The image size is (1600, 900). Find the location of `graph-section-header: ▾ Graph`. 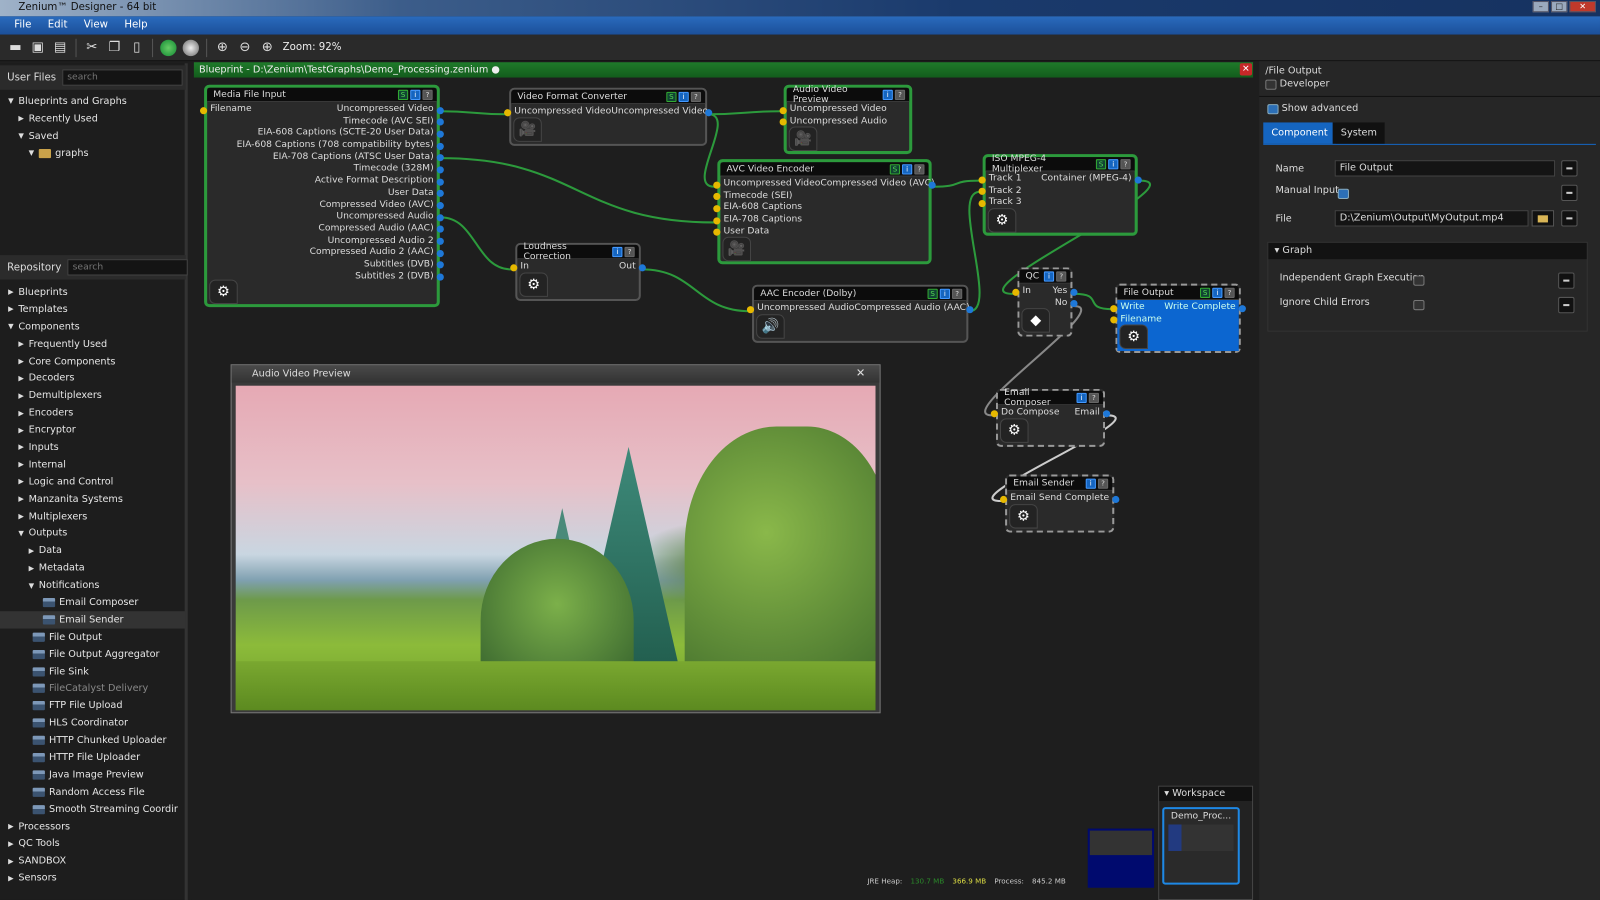

graph-section-header: ▾ Graph is located at coordinates (1427, 251).